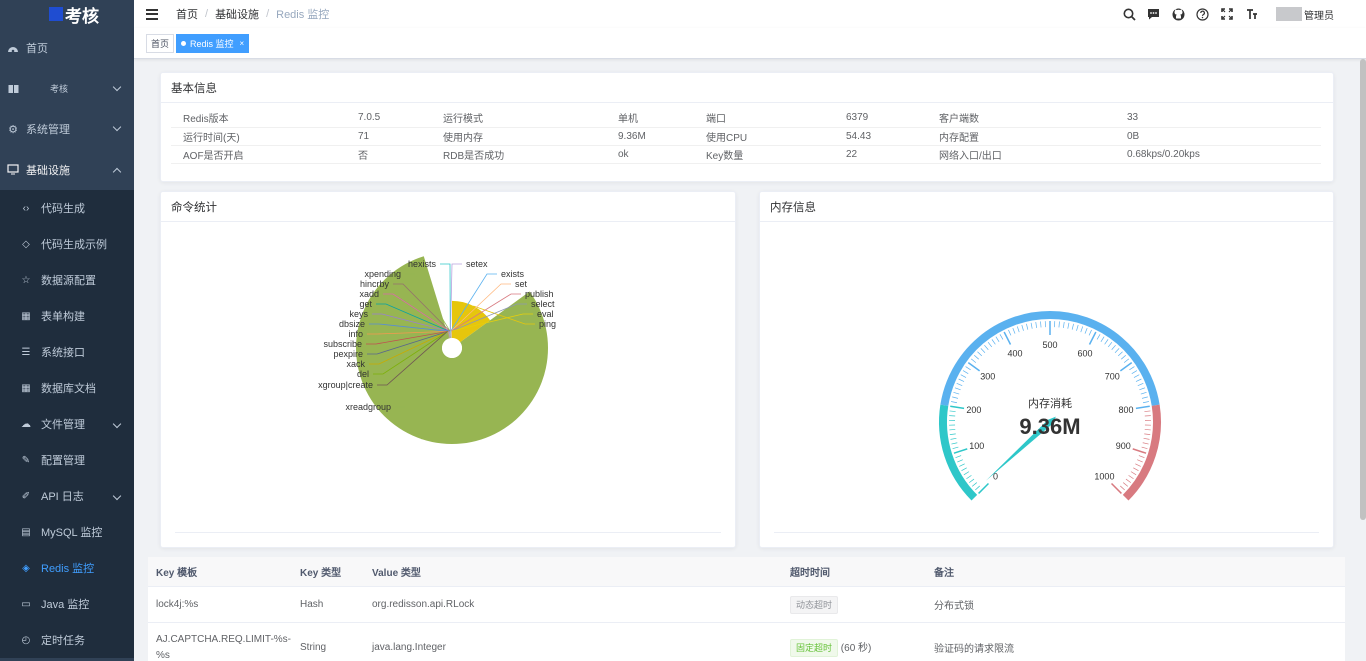 The width and height of the screenshot is (1366, 661). Describe the element at coordinates (365, 304) in the screenshot. I see `pie-label: get` at that location.